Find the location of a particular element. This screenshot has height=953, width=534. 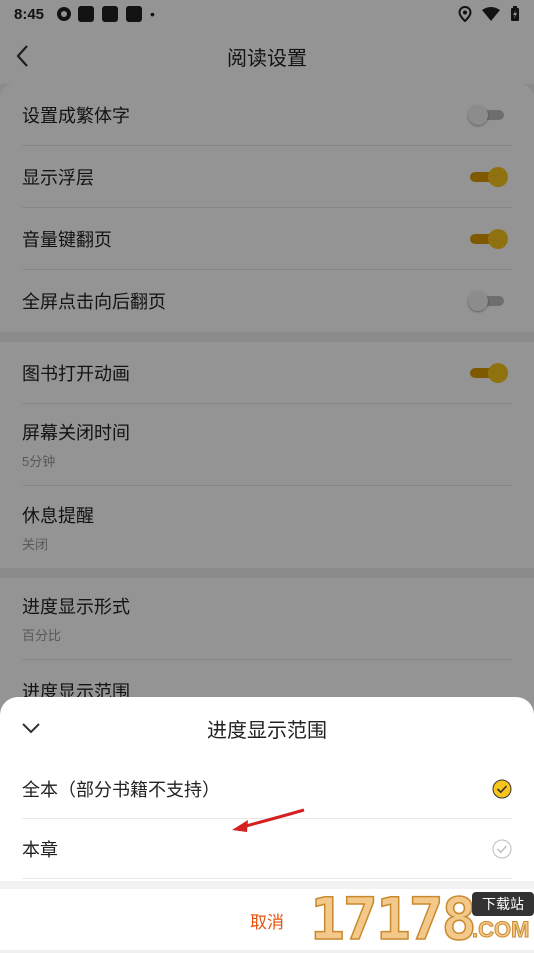

chevron-down-icon is located at coordinates (31, 728).